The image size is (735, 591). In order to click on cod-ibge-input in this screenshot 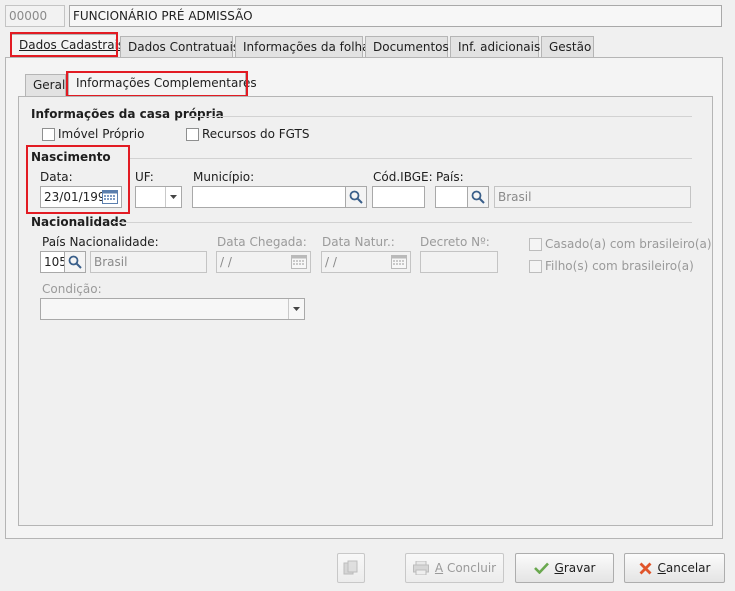, I will do `click(398, 197)`.